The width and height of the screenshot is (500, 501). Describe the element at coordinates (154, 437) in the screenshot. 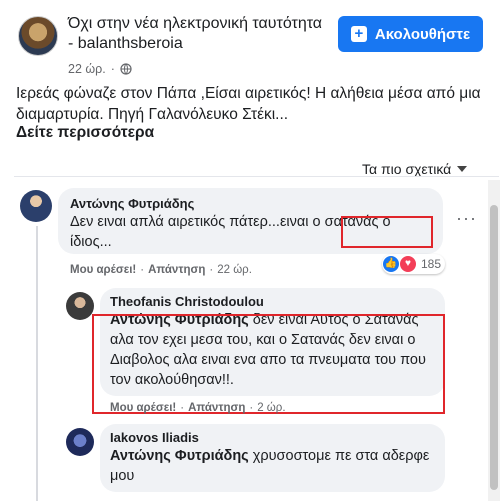

I see `comment-author: Iakovos Iliadis` at that location.